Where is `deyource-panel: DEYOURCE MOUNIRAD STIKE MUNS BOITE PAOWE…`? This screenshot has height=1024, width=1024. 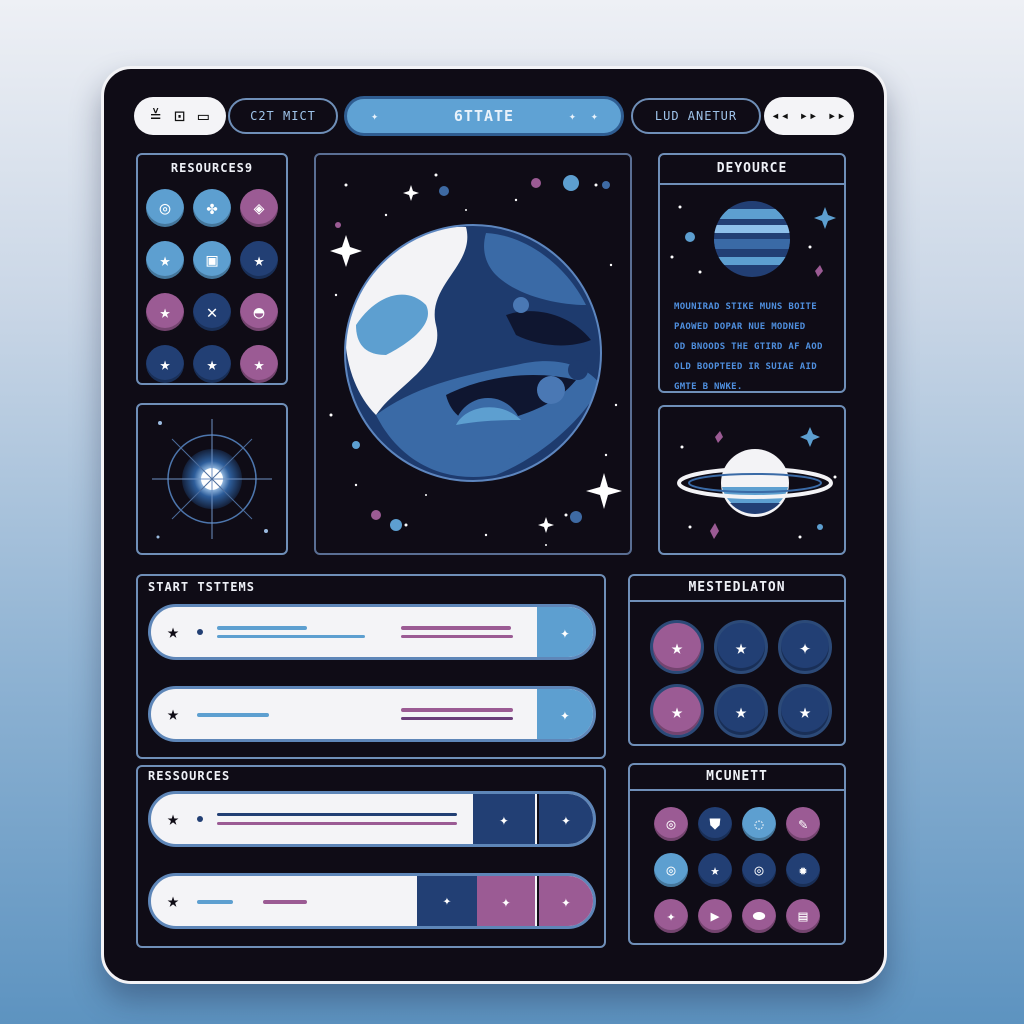 deyource-panel: DEYOURCE MOUNIRAD STIKE MUNS BOITE PAOWE… is located at coordinates (752, 273).